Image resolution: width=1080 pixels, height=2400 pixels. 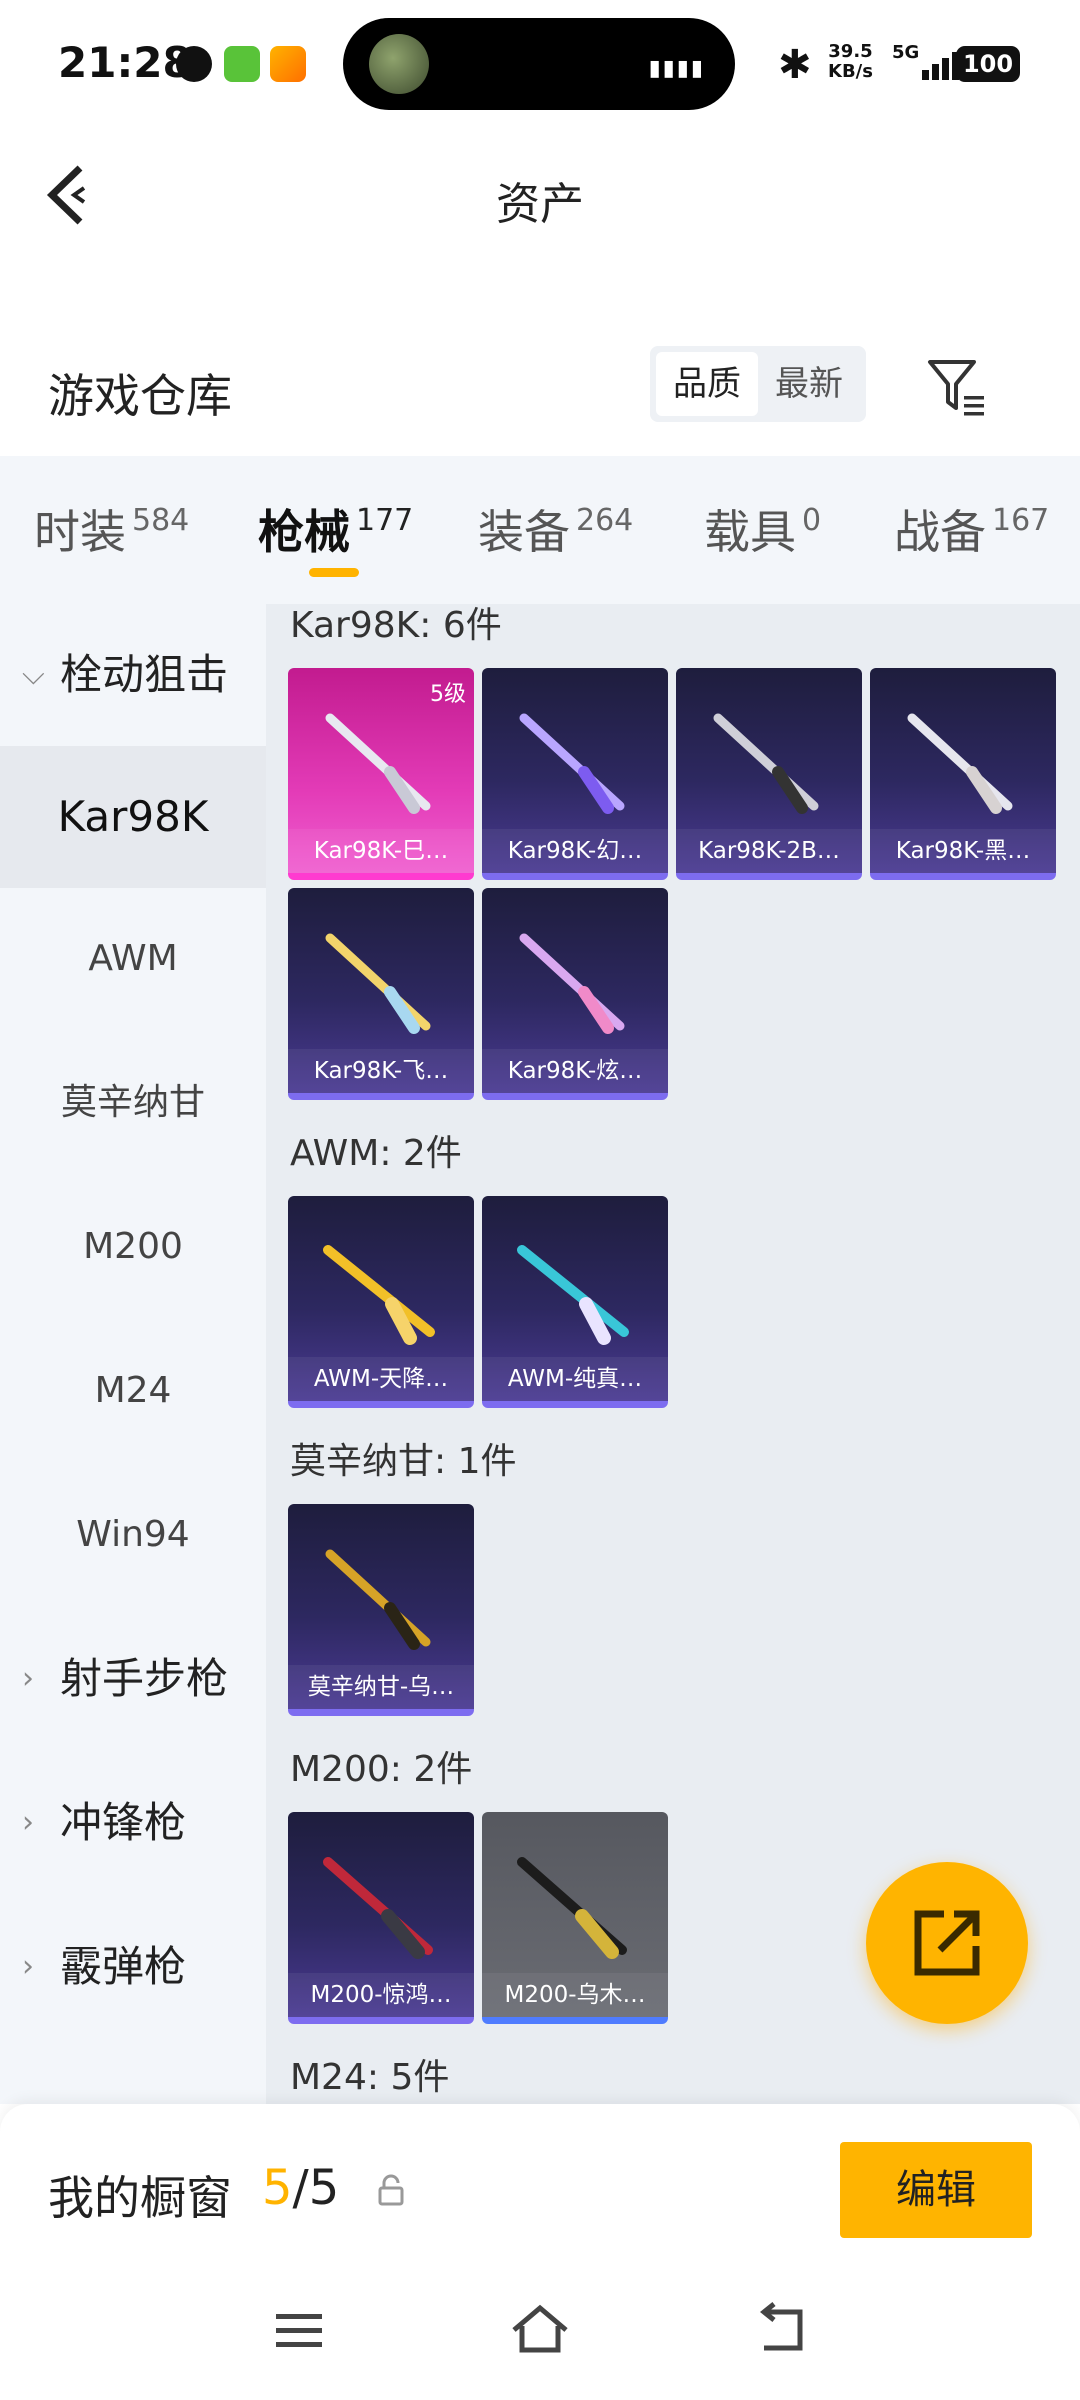 I want to click on network-type: 5G, so click(x=906, y=52).